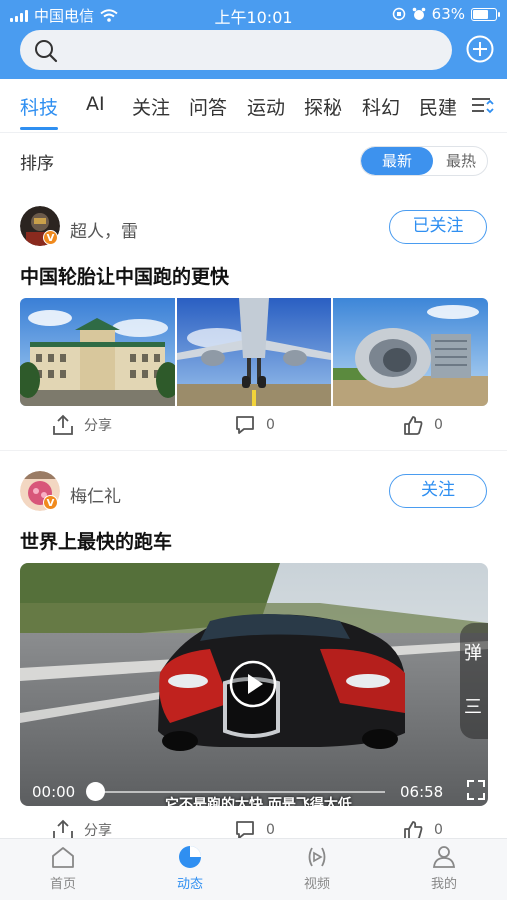 The height and width of the screenshot is (900, 507). I want to click on post-image-airplane, so click(254, 352).